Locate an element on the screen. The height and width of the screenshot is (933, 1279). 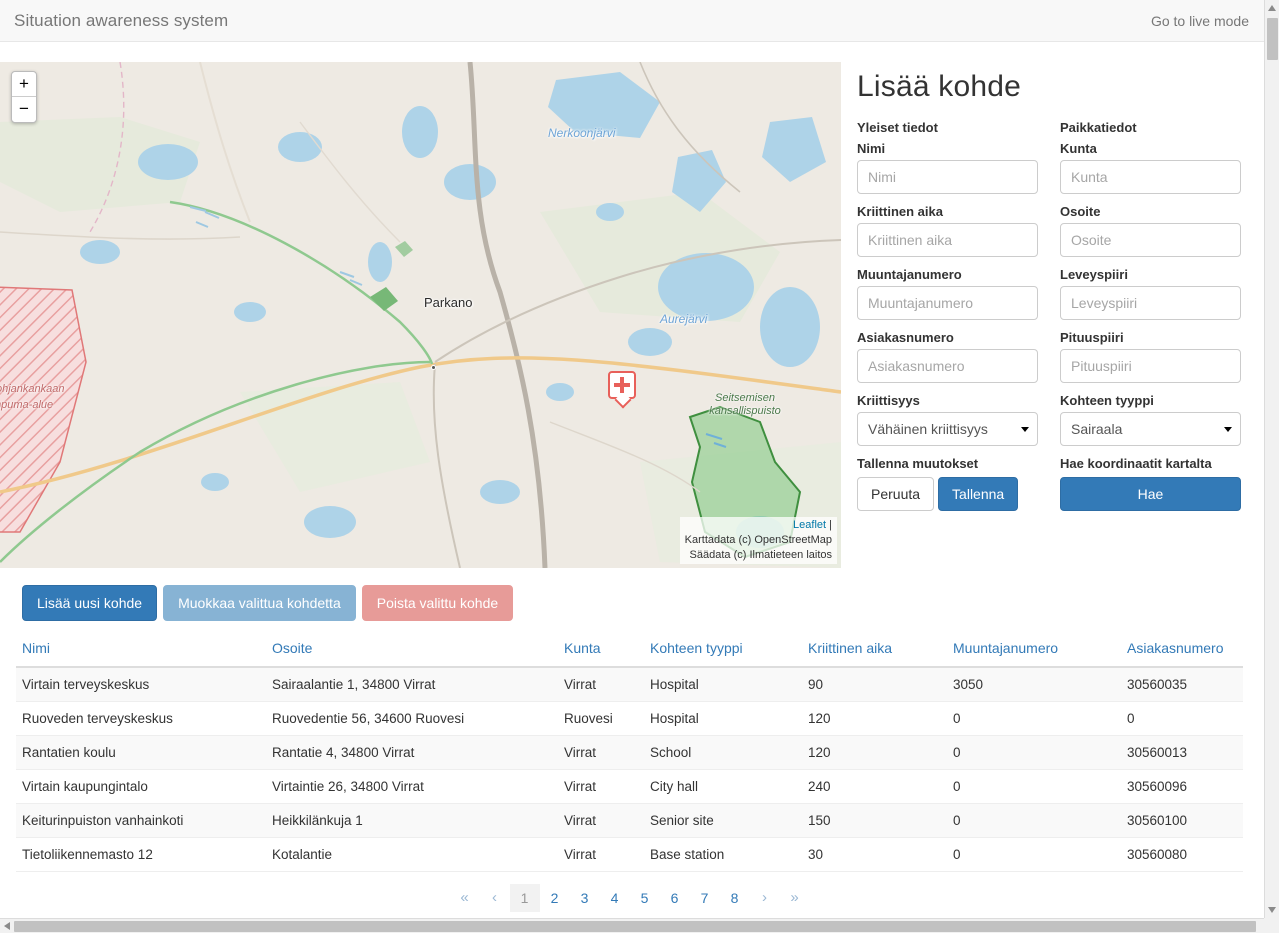
cell-nimi: Ruoveden terveyskeskus is located at coordinates (141, 718).